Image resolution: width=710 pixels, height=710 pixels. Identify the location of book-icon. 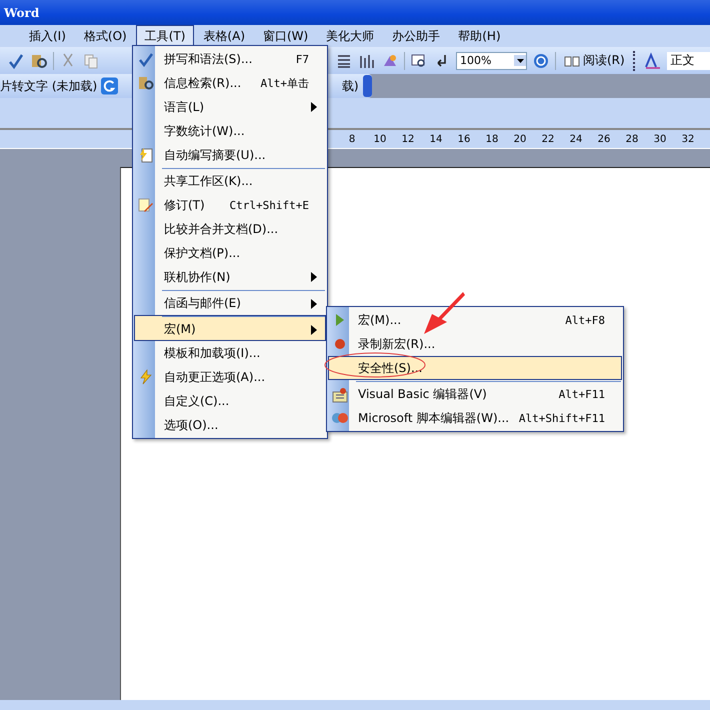
(572, 60).